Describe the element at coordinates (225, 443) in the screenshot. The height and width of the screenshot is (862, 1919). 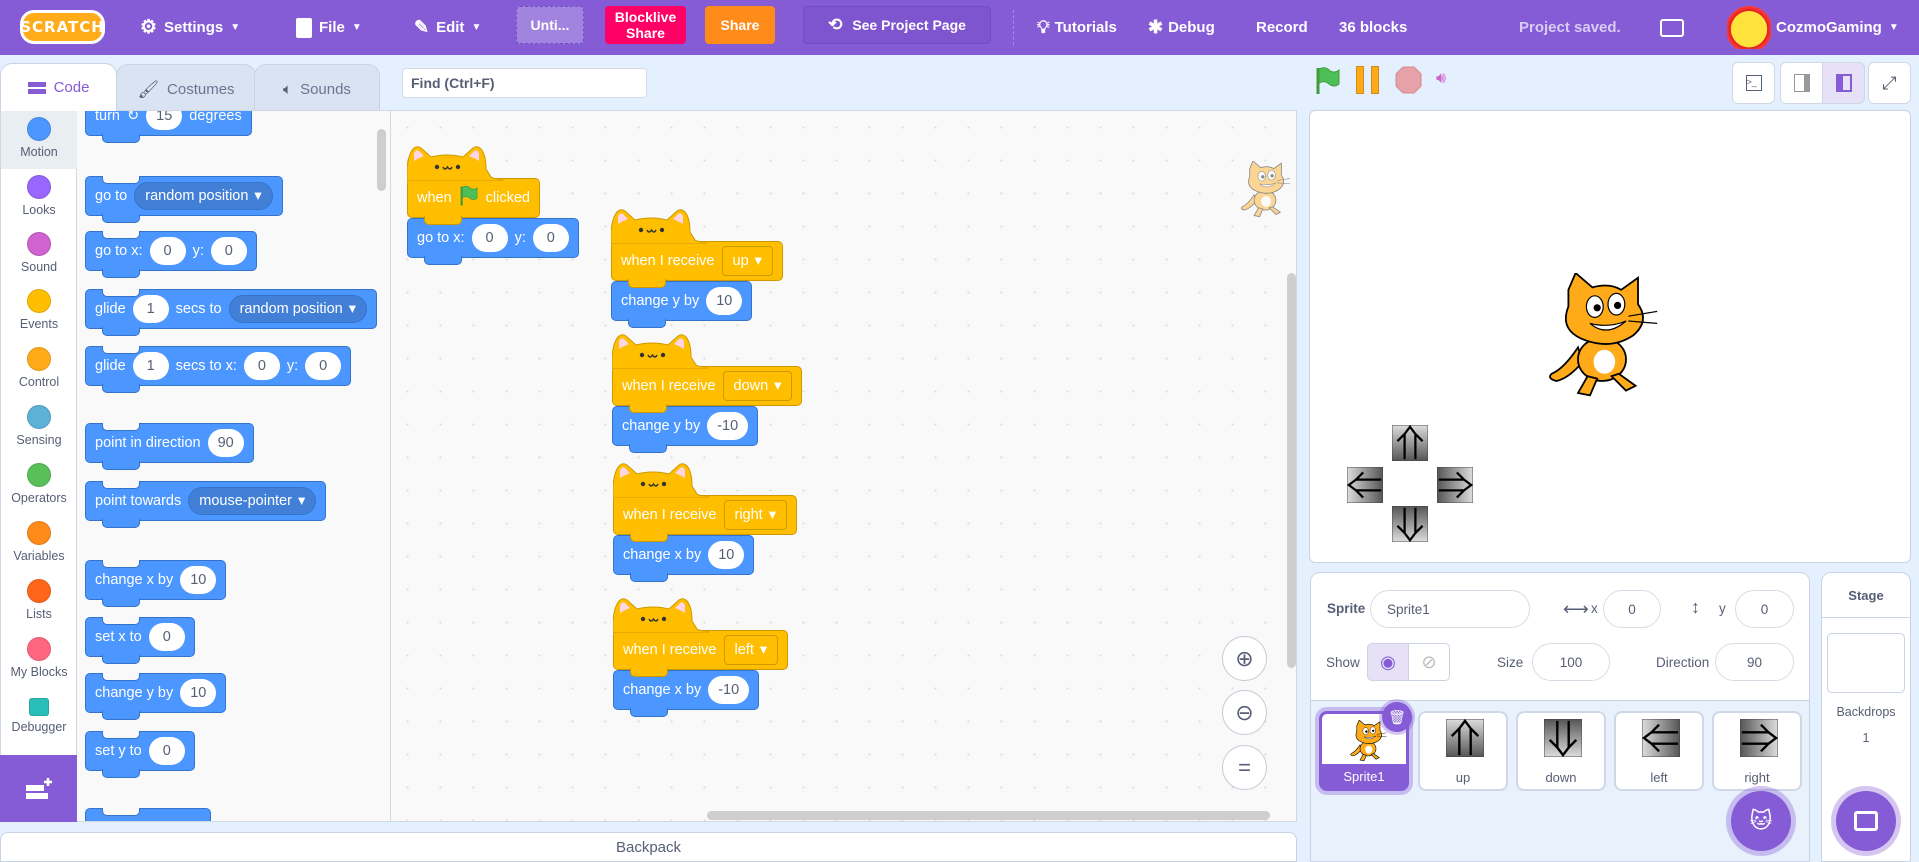
I see `block-number-input: 90` at that location.